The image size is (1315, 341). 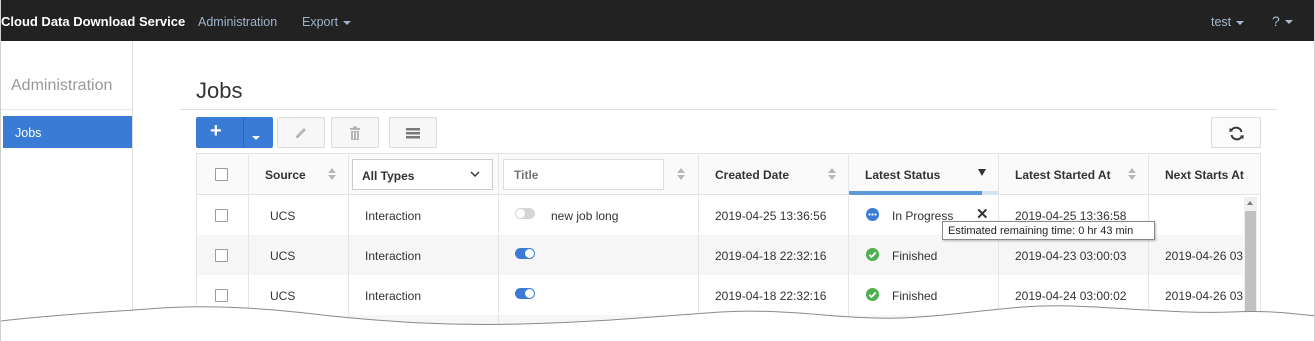 I want to click on status-column-progress, so click(x=923, y=193).